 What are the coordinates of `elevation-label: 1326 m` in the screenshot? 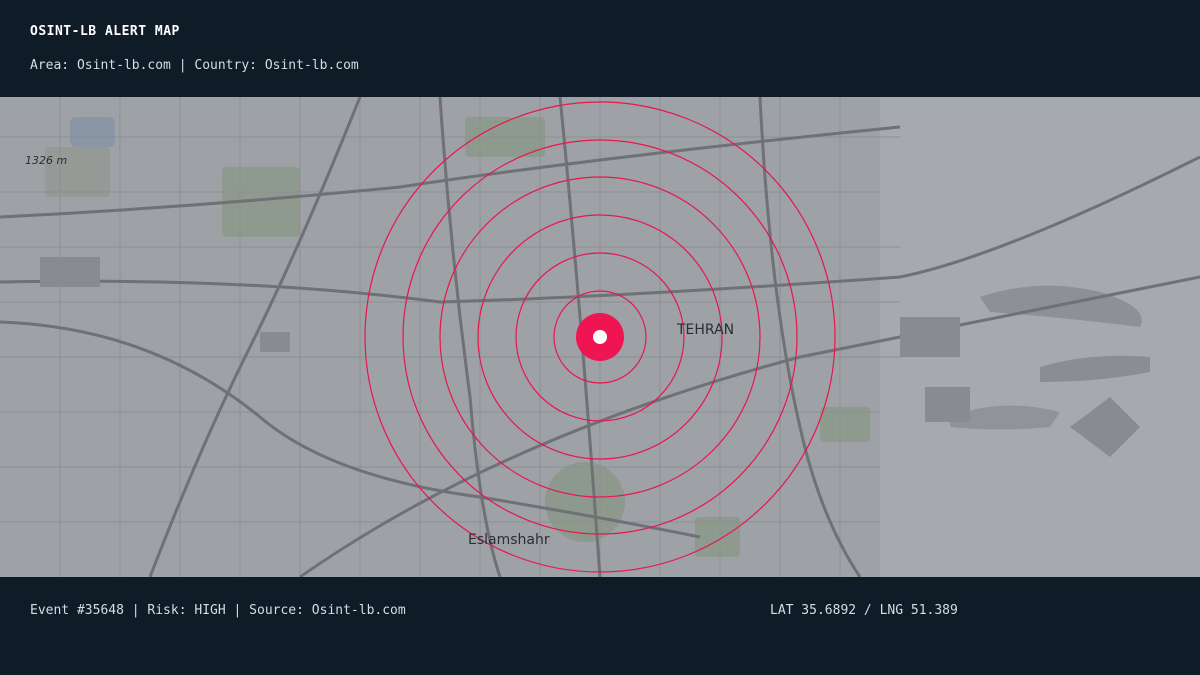 It's located at (46, 160).